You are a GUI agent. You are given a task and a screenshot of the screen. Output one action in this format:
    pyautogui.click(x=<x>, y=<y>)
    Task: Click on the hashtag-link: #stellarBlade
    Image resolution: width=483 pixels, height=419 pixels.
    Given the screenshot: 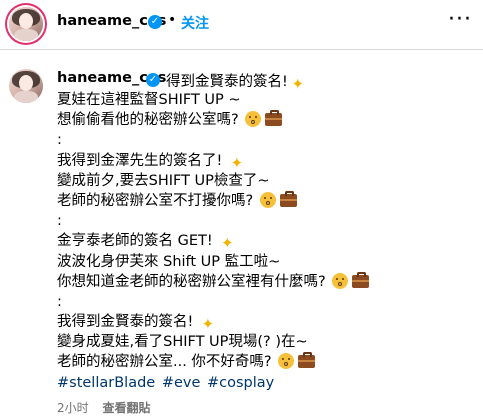 What is the action you would take?
    pyautogui.click(x=106, y=383)
    